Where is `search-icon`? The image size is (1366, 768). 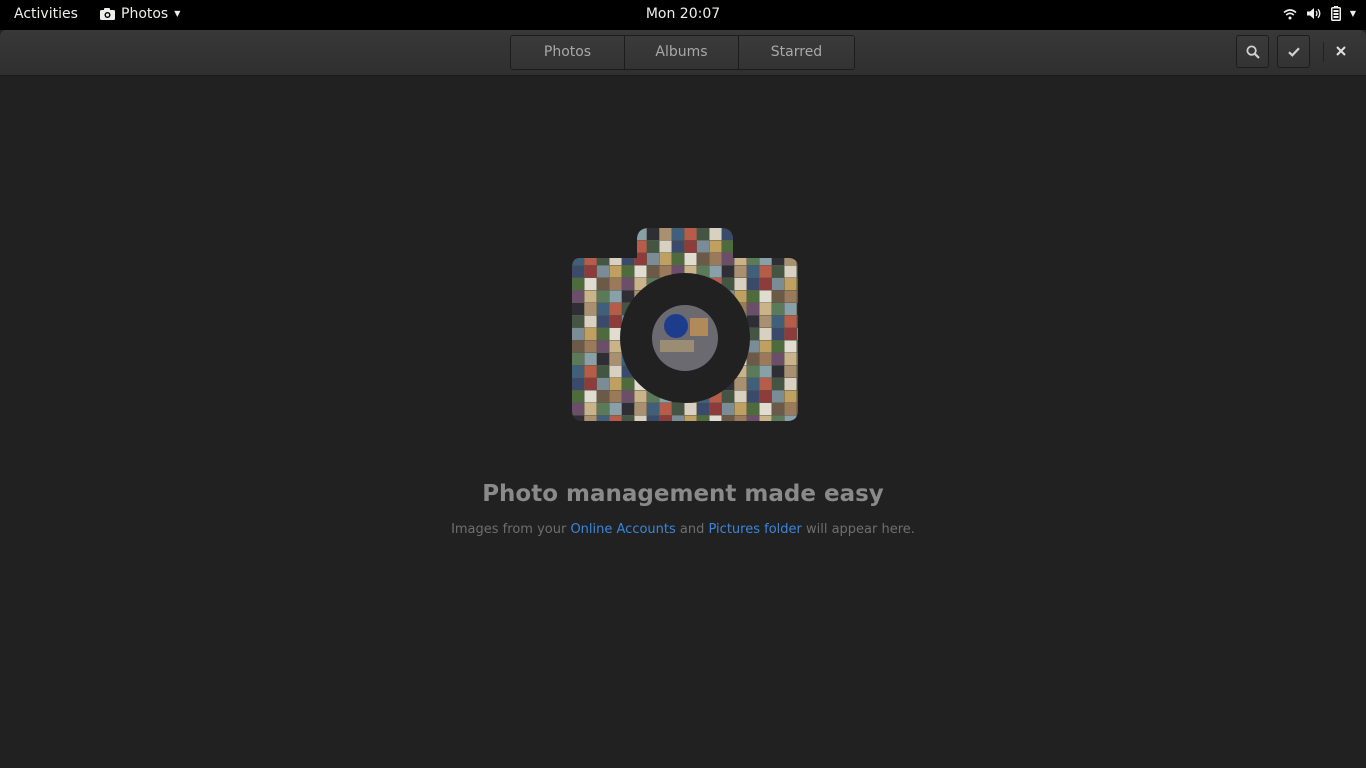 search-icon is located at coordinates (1253, 52).